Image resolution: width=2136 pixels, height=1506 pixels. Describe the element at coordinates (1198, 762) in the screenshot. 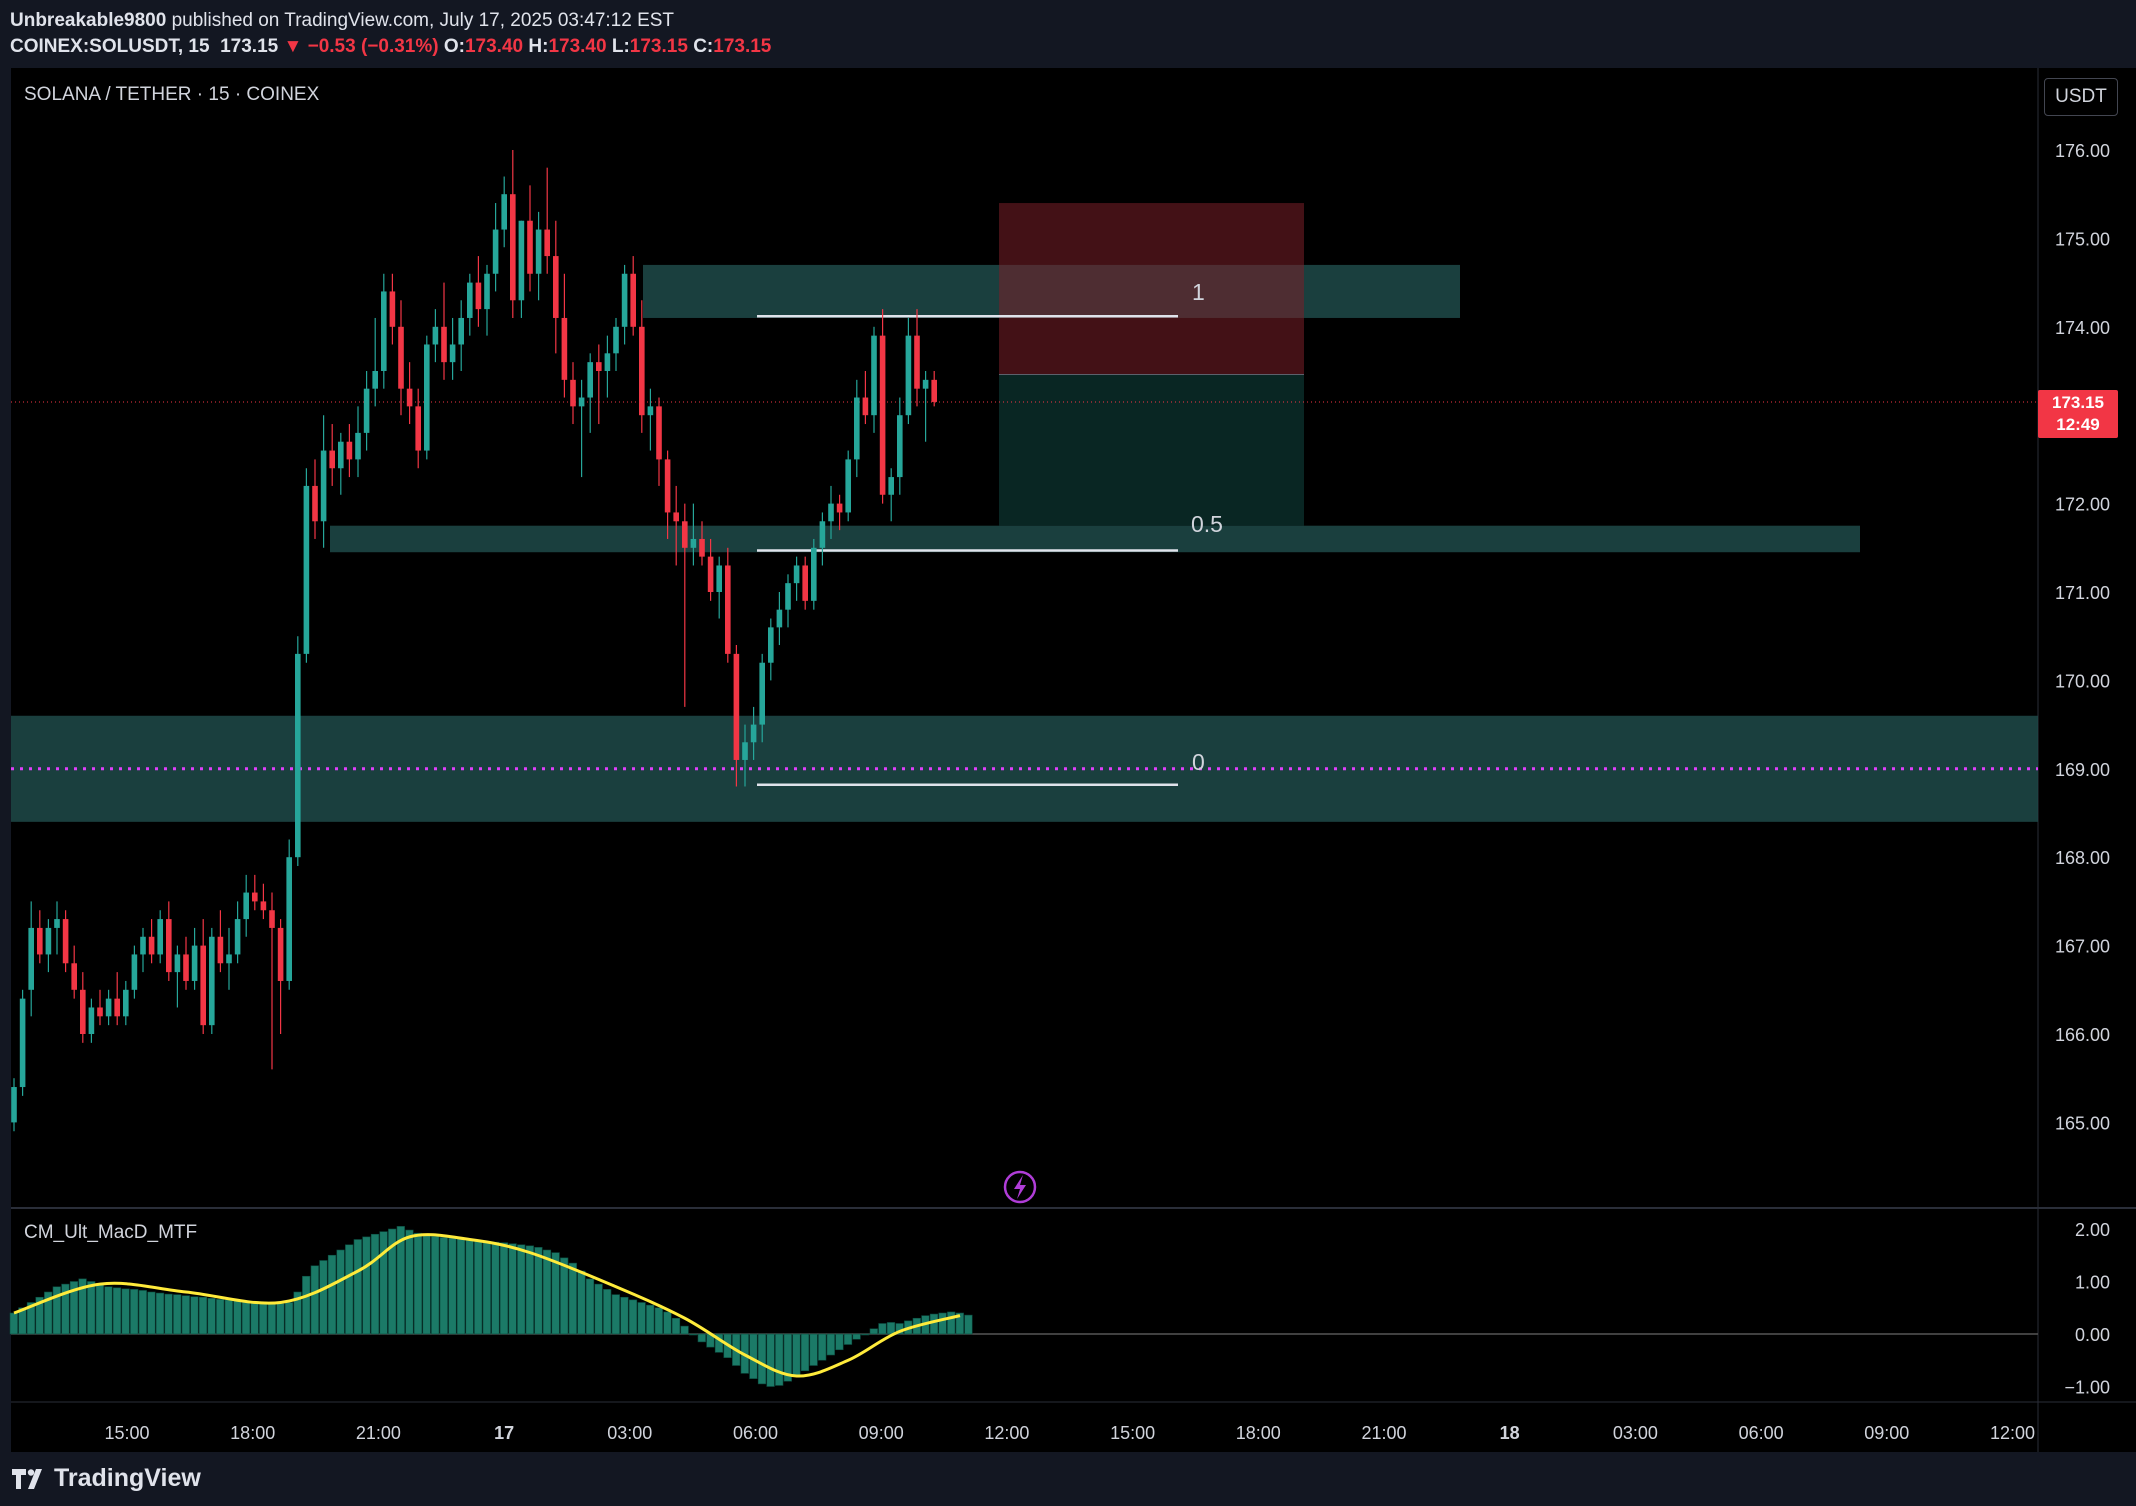

I see `fib-level-label: 0` at that location.